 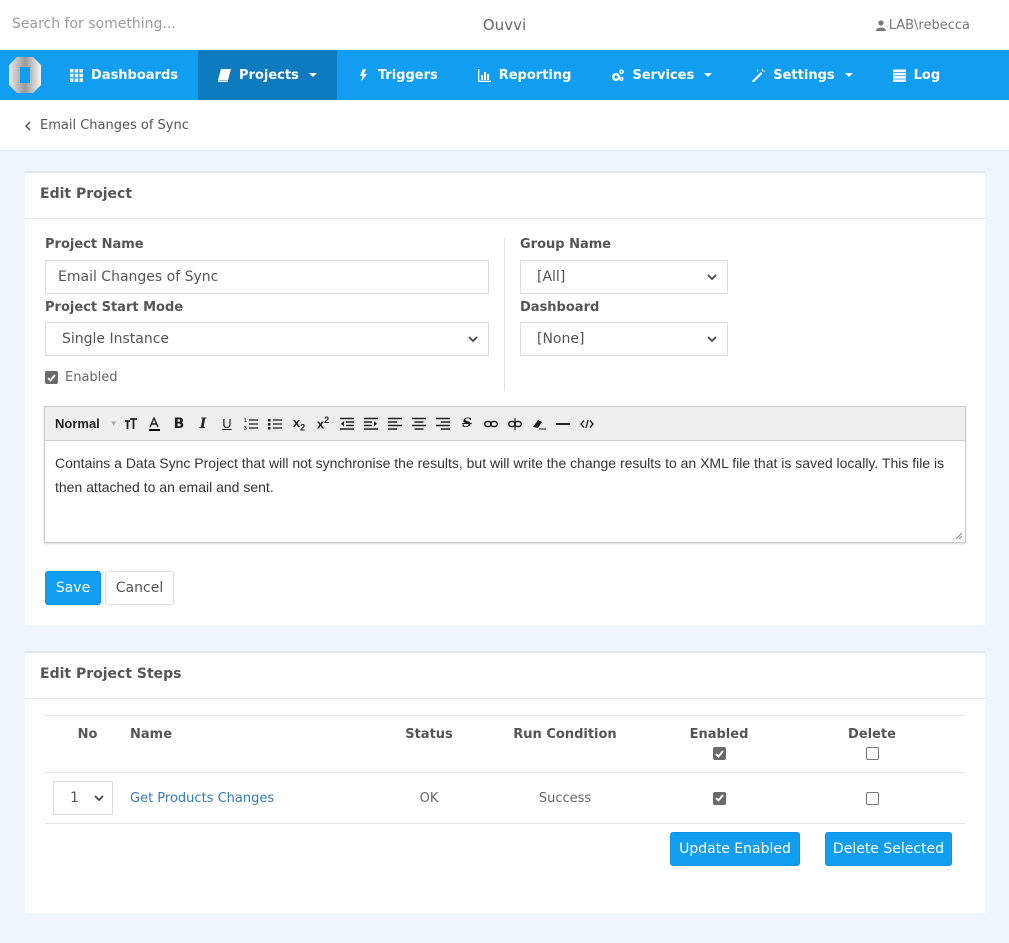 I want to click on clear-format-button, so click(x=539, y=424).